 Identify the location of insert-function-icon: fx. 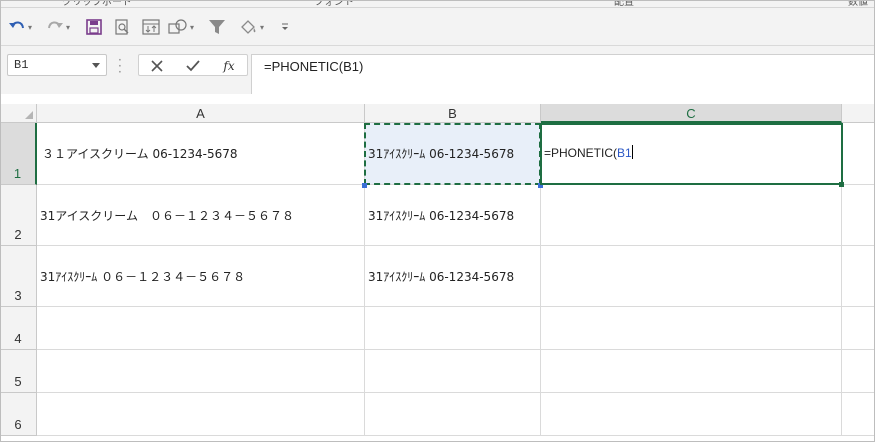
(229, 66).